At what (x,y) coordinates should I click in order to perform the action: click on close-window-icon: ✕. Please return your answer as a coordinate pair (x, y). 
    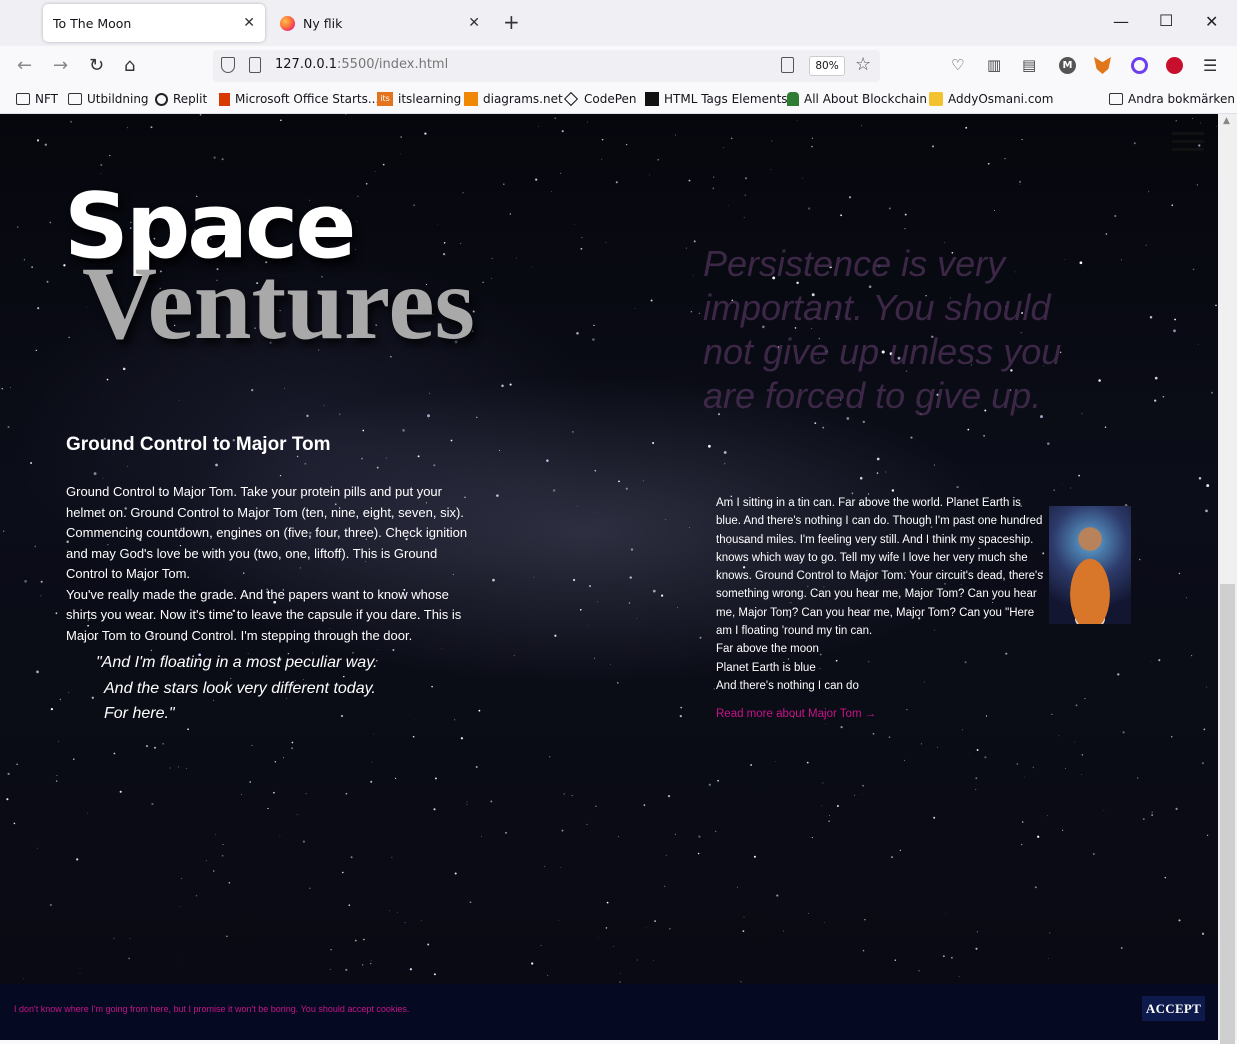
    Looking at the image, I should click on (1211, 21).